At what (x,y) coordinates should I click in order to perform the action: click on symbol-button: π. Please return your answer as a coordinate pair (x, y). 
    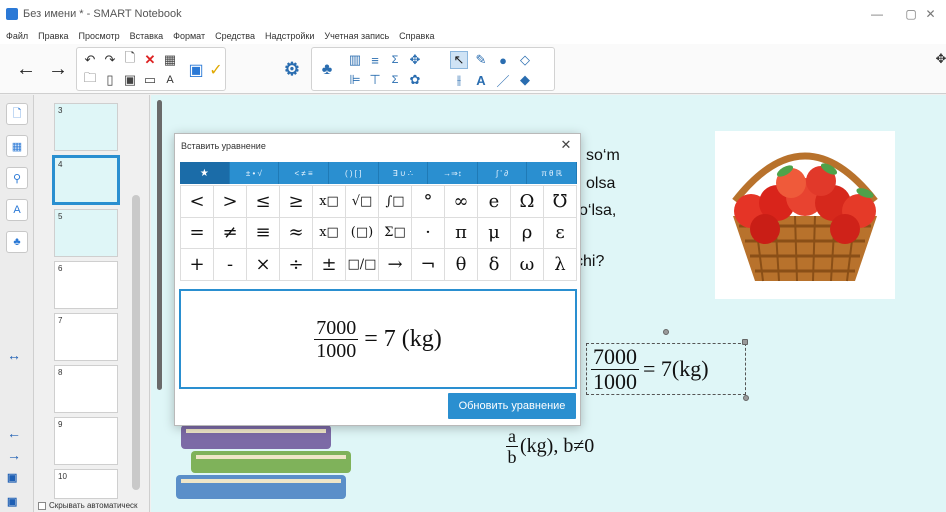
    Looking at the image, I should click on (461, 233).